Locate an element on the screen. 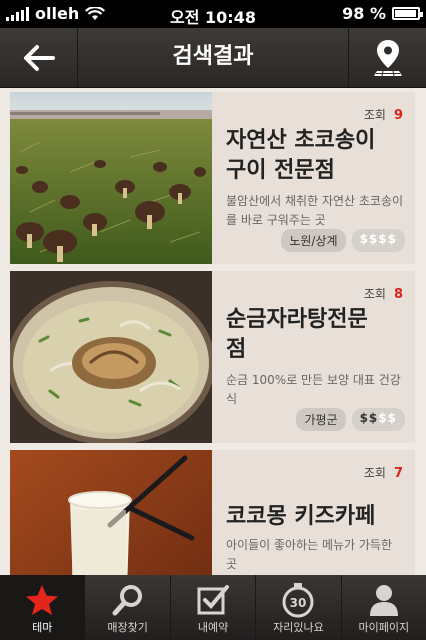  timer-30-icon: 30 is located at coordinates (298, 600).